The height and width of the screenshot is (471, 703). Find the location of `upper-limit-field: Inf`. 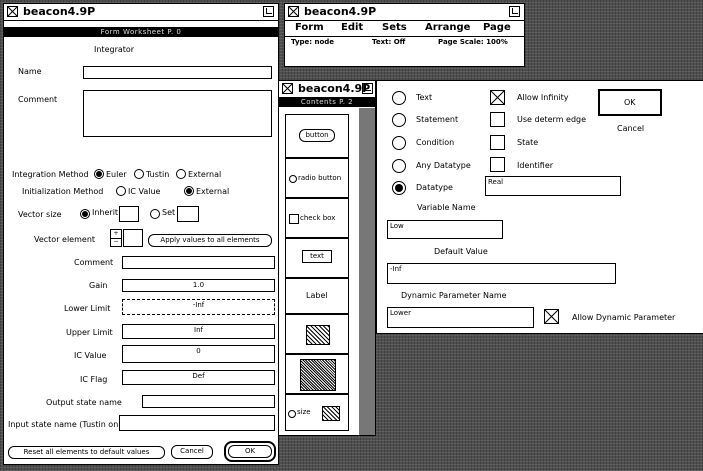

upper-limit-field: Inf is located at coordinates (198, 331).